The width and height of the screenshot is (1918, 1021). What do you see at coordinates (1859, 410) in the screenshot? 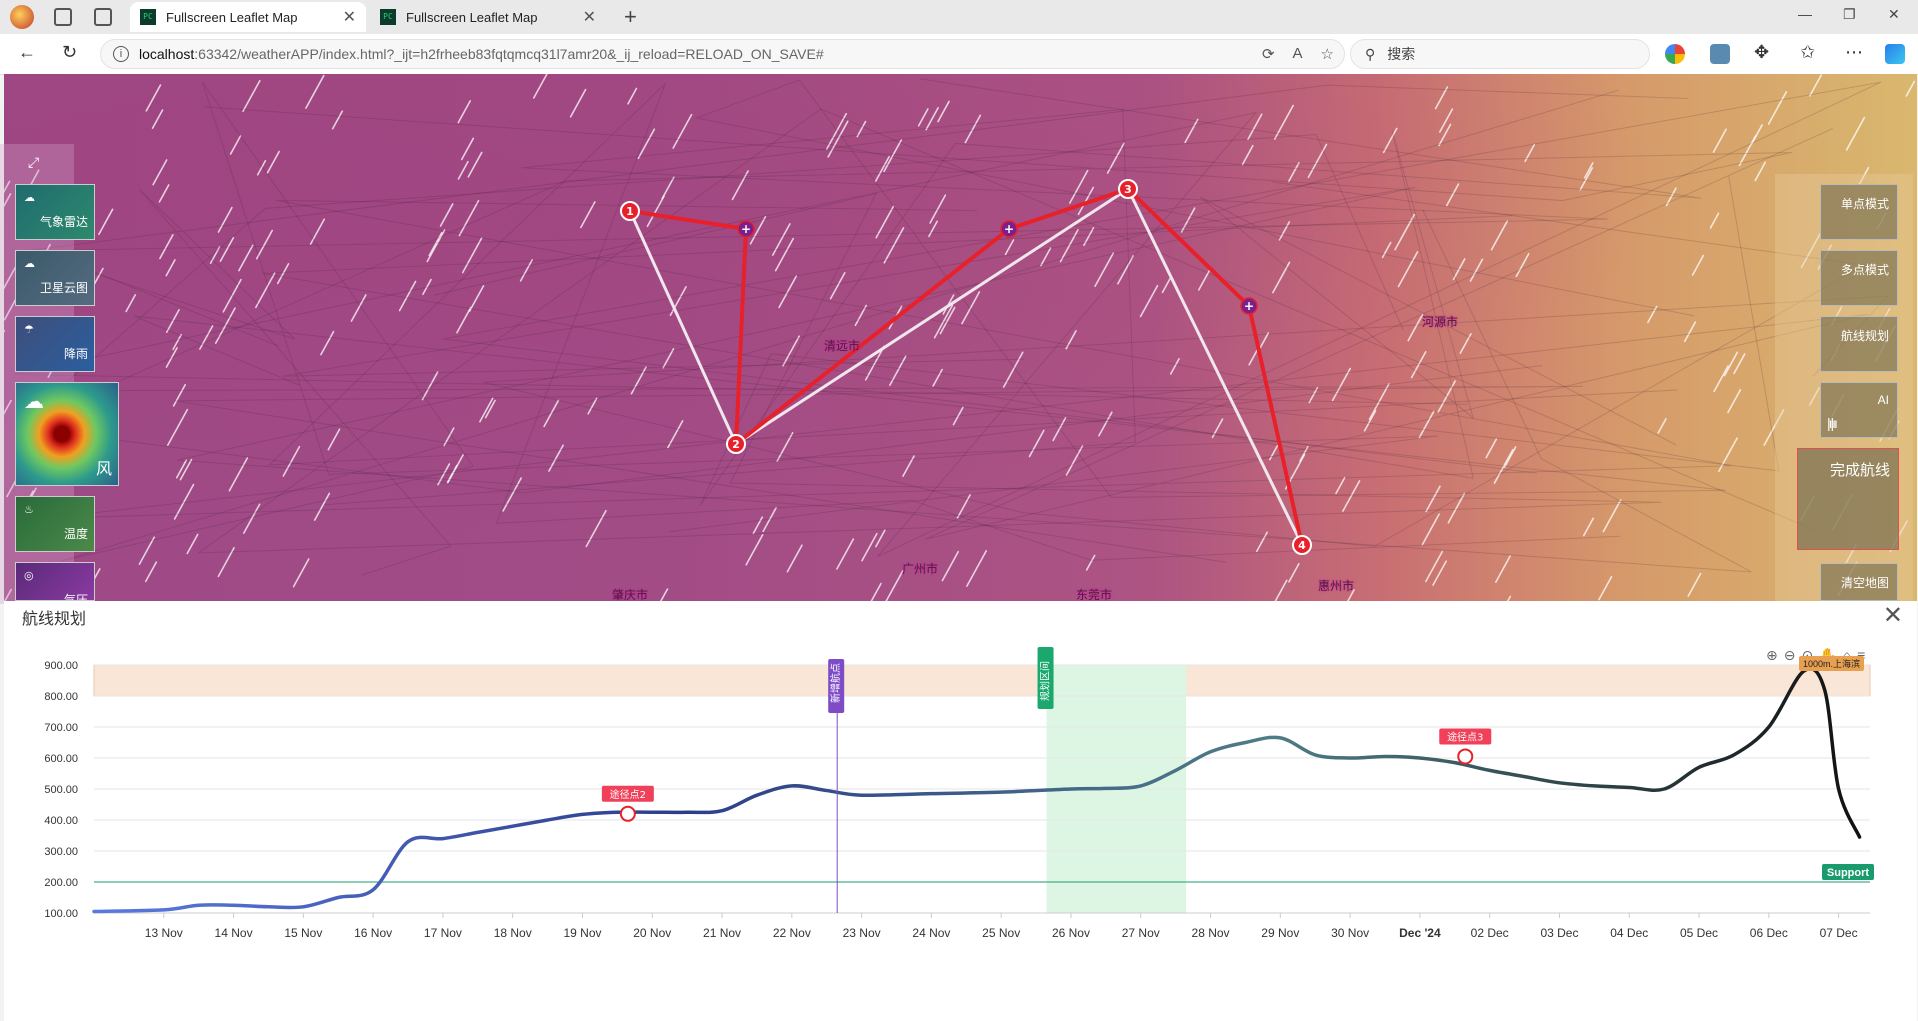
I see `ai-mode-button: AI |ı|ıı` at bounding box center [1859, 410].